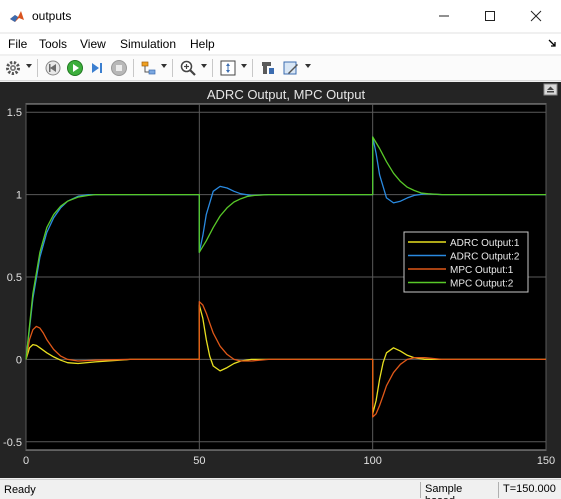 Image resolution: width=561 pixels, height=499 pixels. I want to click on x-tick-label: 150, so click(546, 461).